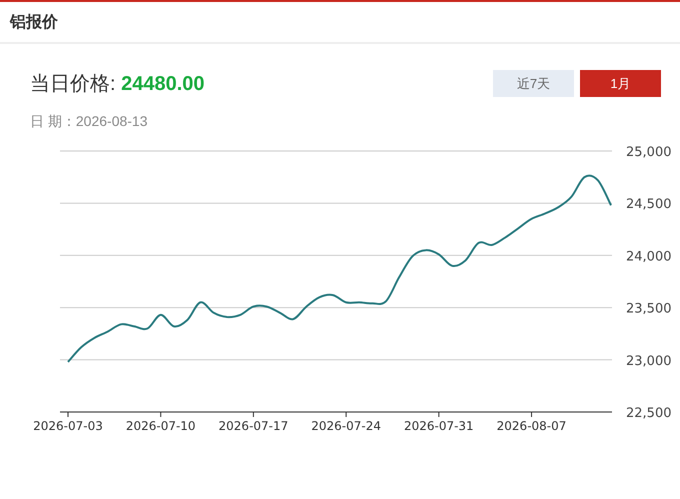 The width and height of the screenshot is (680, 499). I want to click on range-tab: 1月, so click(620, 83).